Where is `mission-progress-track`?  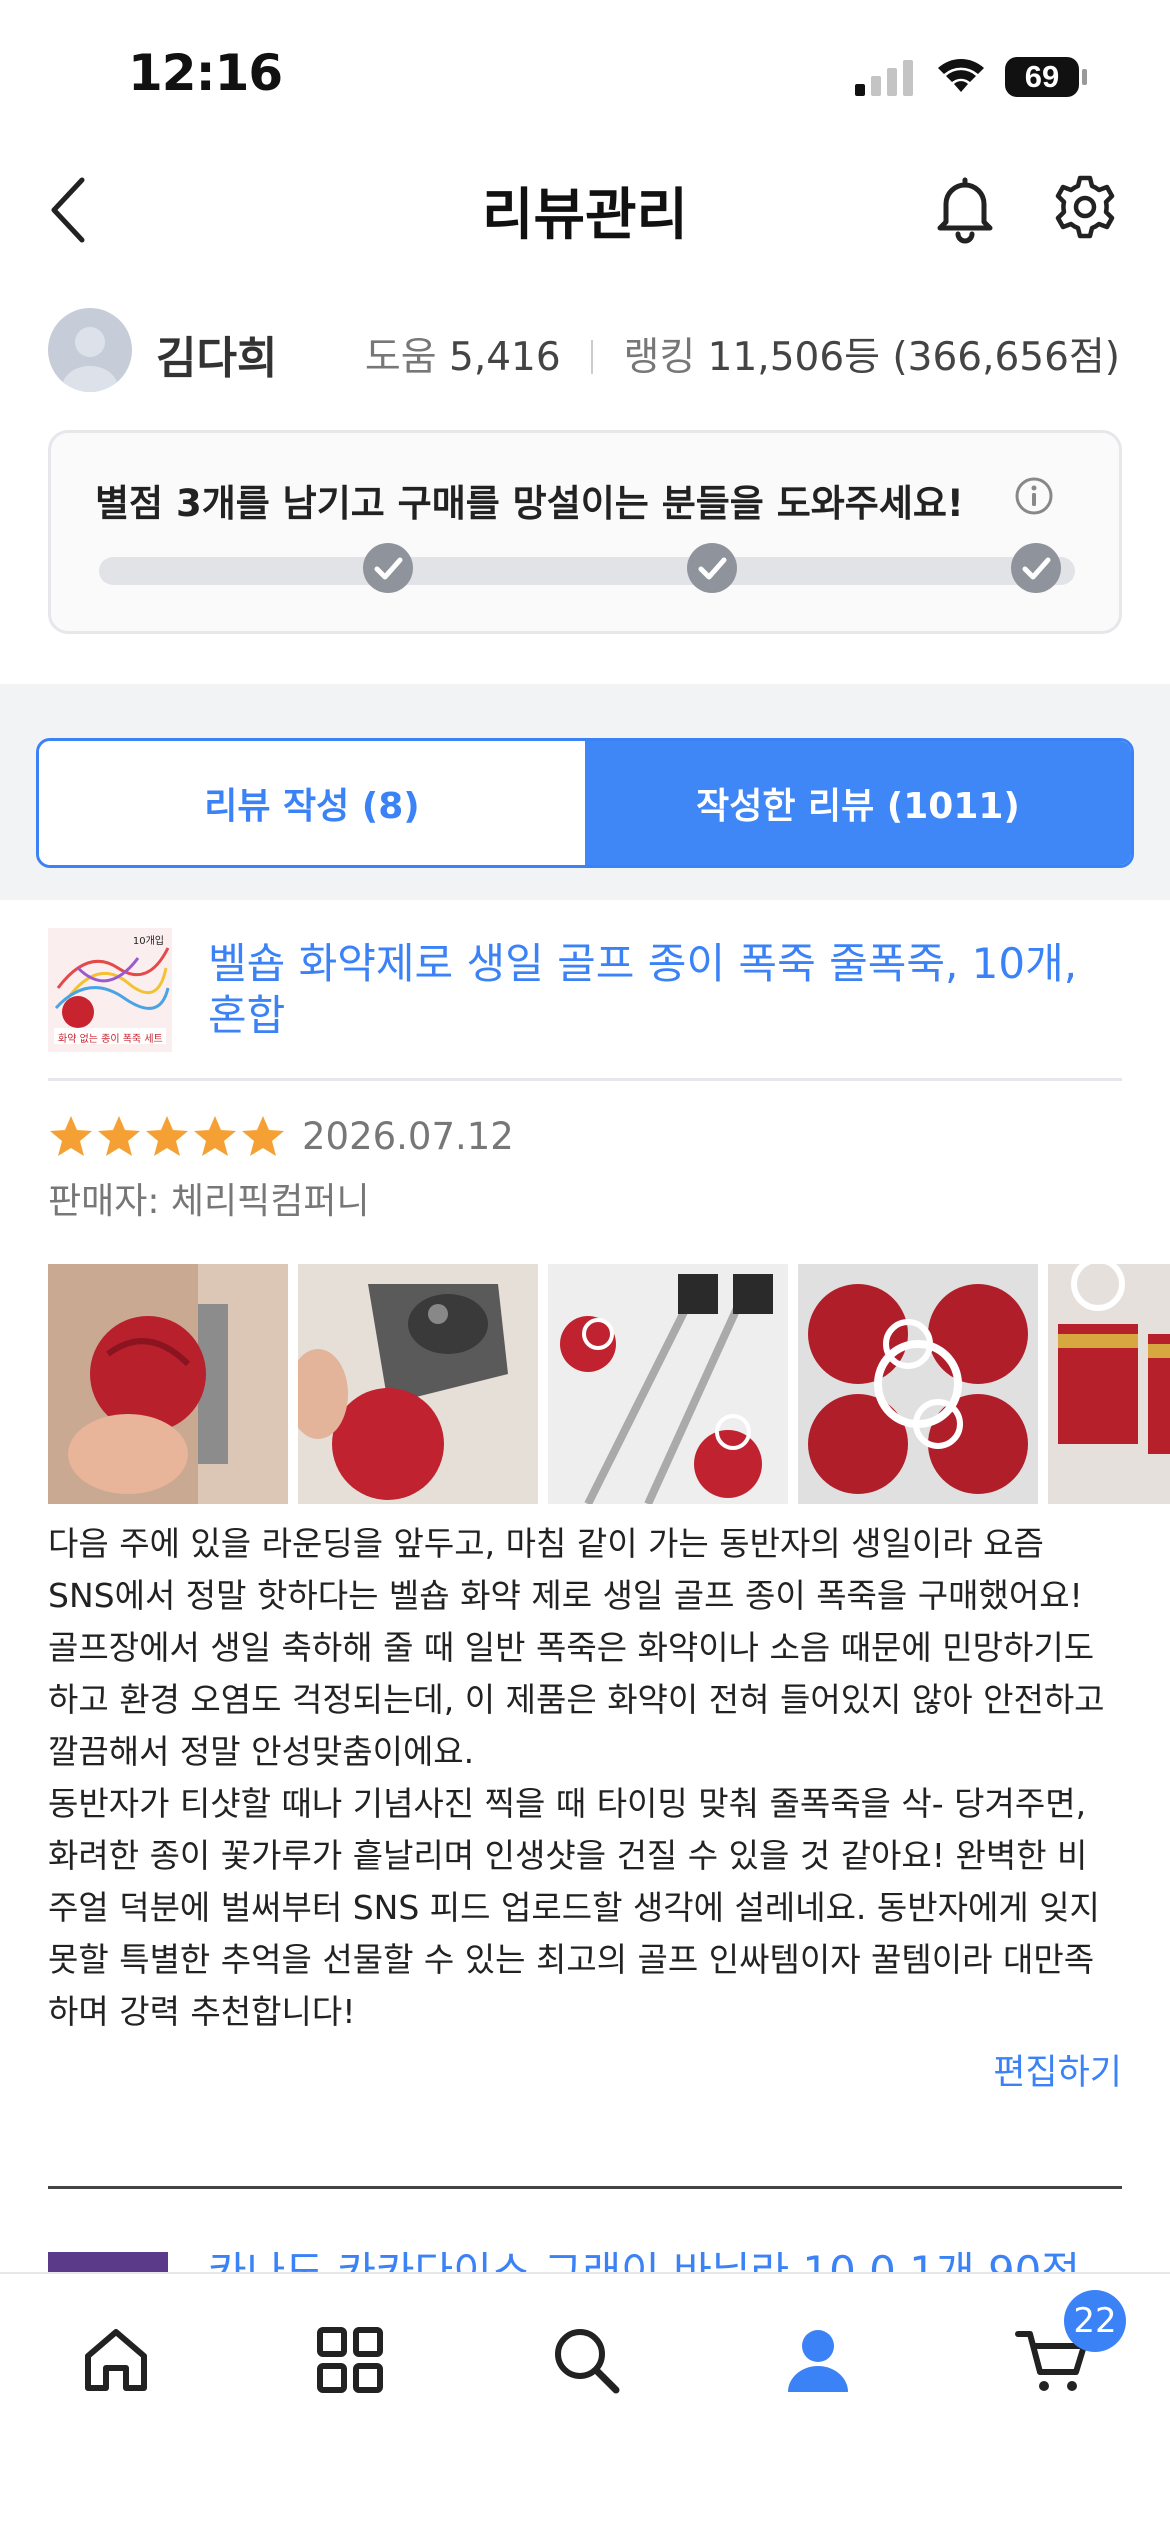 mission-progress-track is located at coordinates (587, 571).